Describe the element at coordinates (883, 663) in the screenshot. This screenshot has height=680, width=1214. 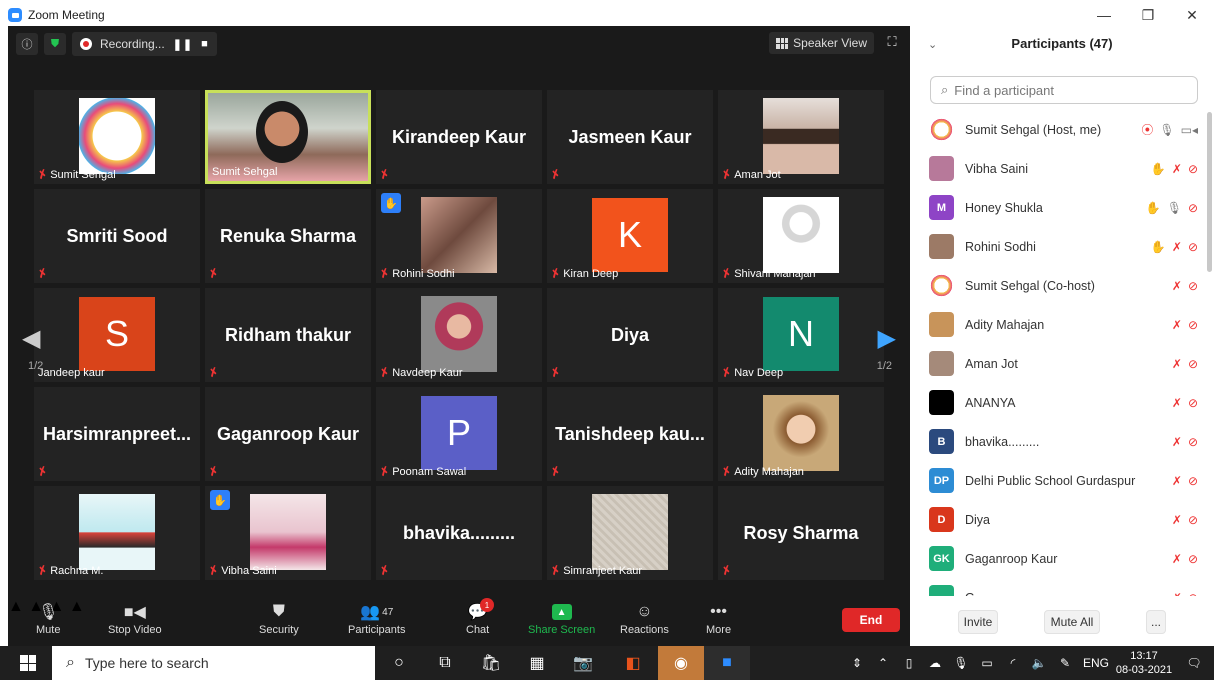
I see `tray-chevron-up-icon: ⌃` at that location.